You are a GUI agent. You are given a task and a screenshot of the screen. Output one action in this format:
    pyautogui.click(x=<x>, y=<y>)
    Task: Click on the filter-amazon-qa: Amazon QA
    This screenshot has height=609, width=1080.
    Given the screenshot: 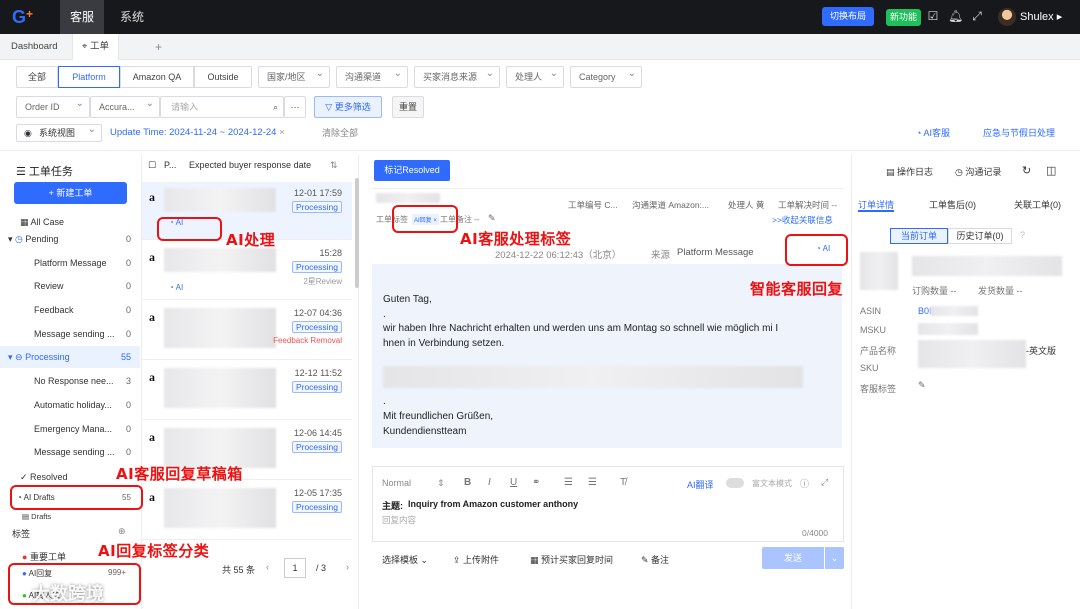 What is the action you would take?
    pyautogui.click(x=157, y=77)
    